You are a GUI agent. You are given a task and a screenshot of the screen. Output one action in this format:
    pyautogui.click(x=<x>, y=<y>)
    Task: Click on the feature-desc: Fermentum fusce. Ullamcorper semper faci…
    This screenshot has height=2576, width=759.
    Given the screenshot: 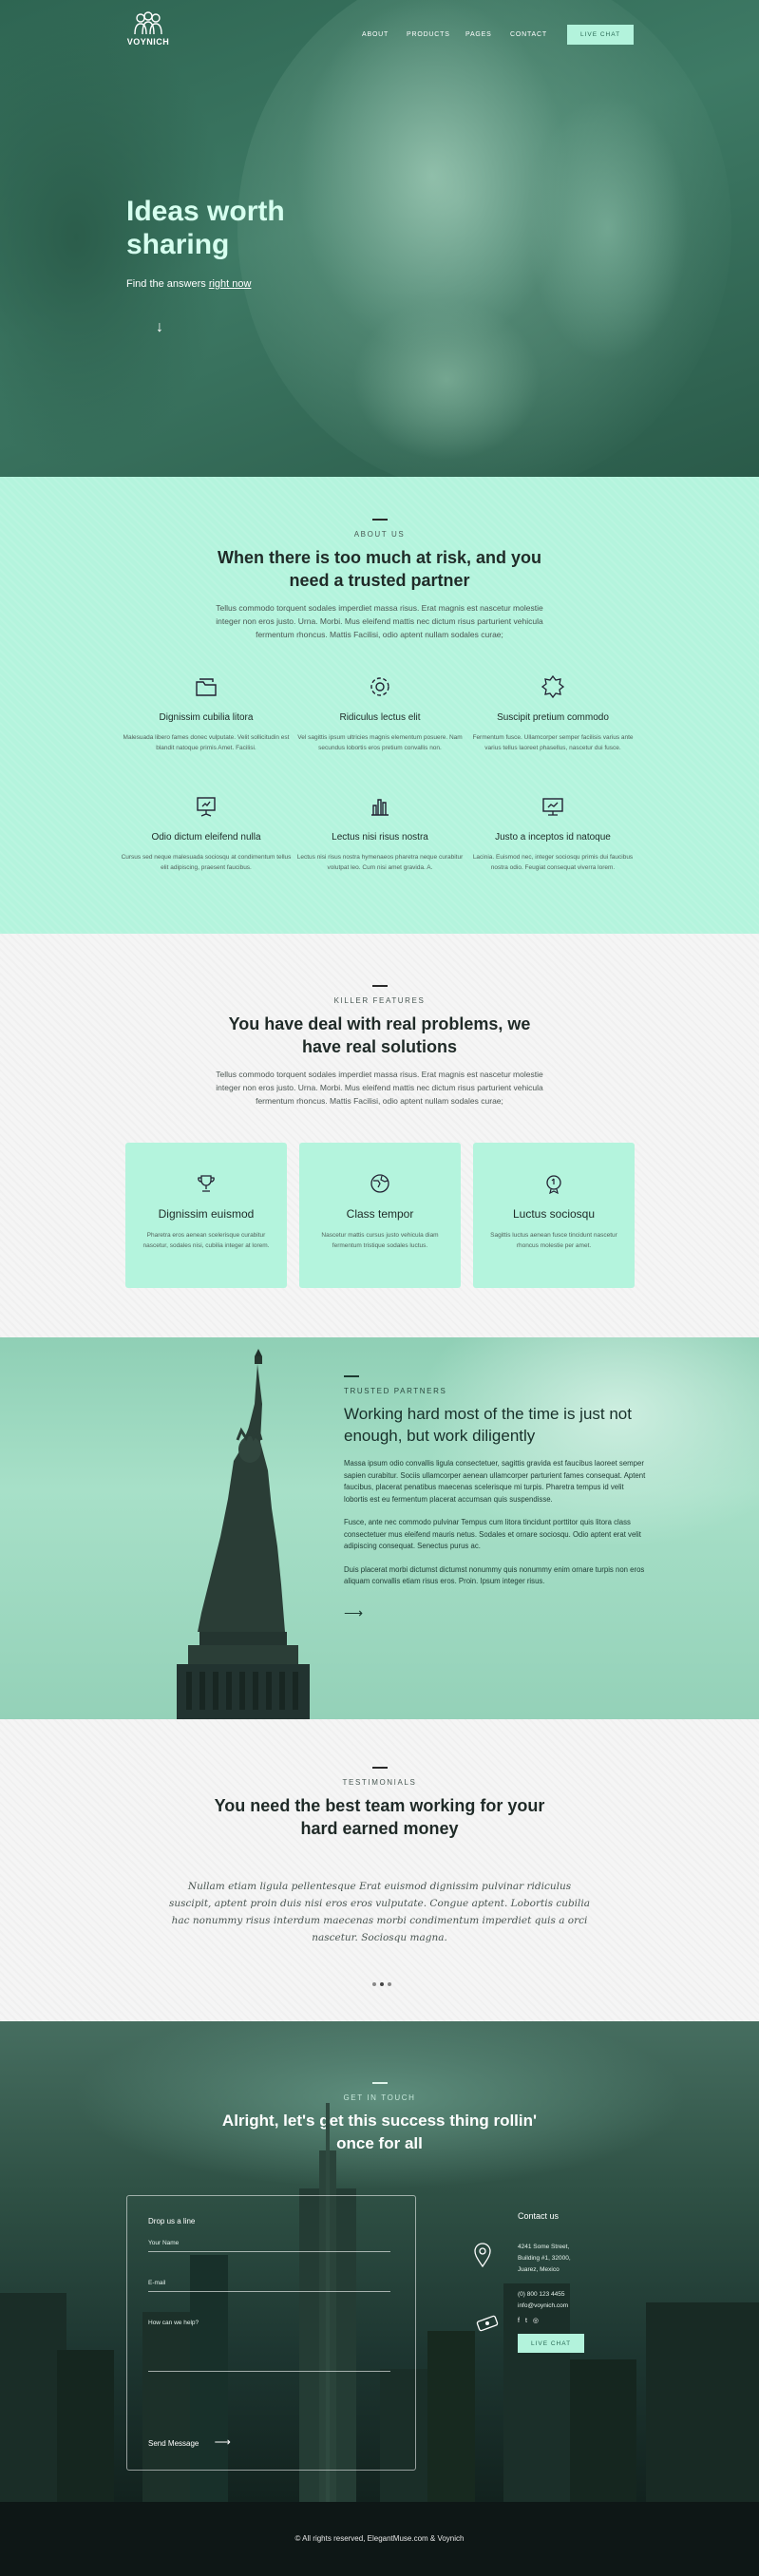 What is the action you would take?
    pyautogui.click(x=553, y=742)
    